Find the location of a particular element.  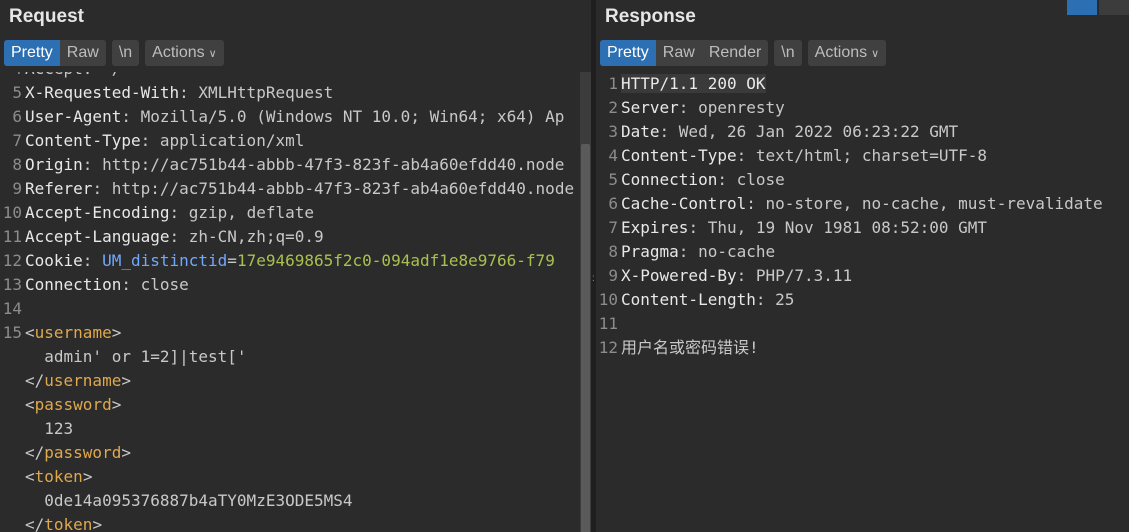

line-content: Accept-Encoding: gzip, deflate is located at coordinates (169, 212).